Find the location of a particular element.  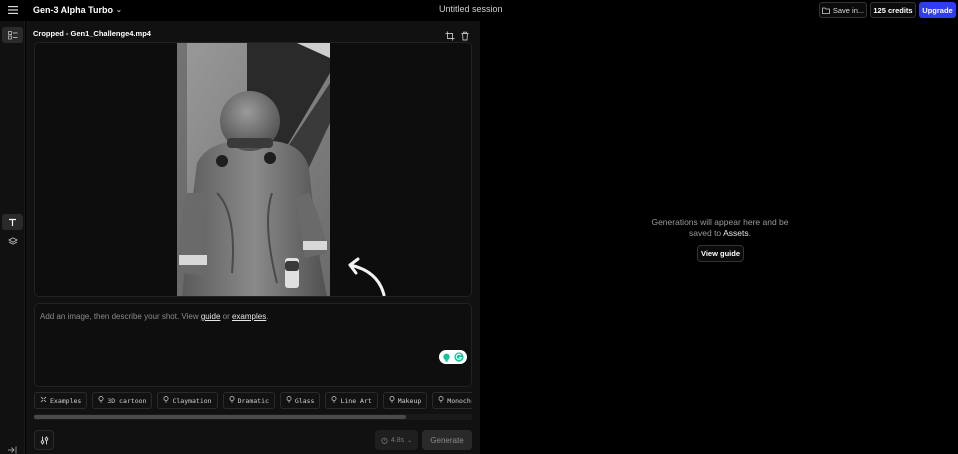

style-chip: Glass is located at coordinates (300, 400).